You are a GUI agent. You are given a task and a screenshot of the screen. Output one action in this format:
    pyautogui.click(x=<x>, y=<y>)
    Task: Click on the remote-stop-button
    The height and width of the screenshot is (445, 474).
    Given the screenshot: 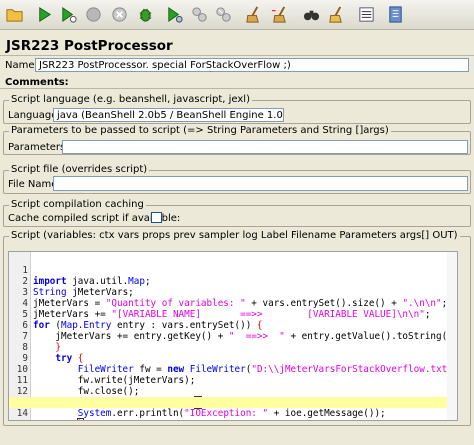 What is the action you would take?
    pyautogui.click(x=199, y=14)
    